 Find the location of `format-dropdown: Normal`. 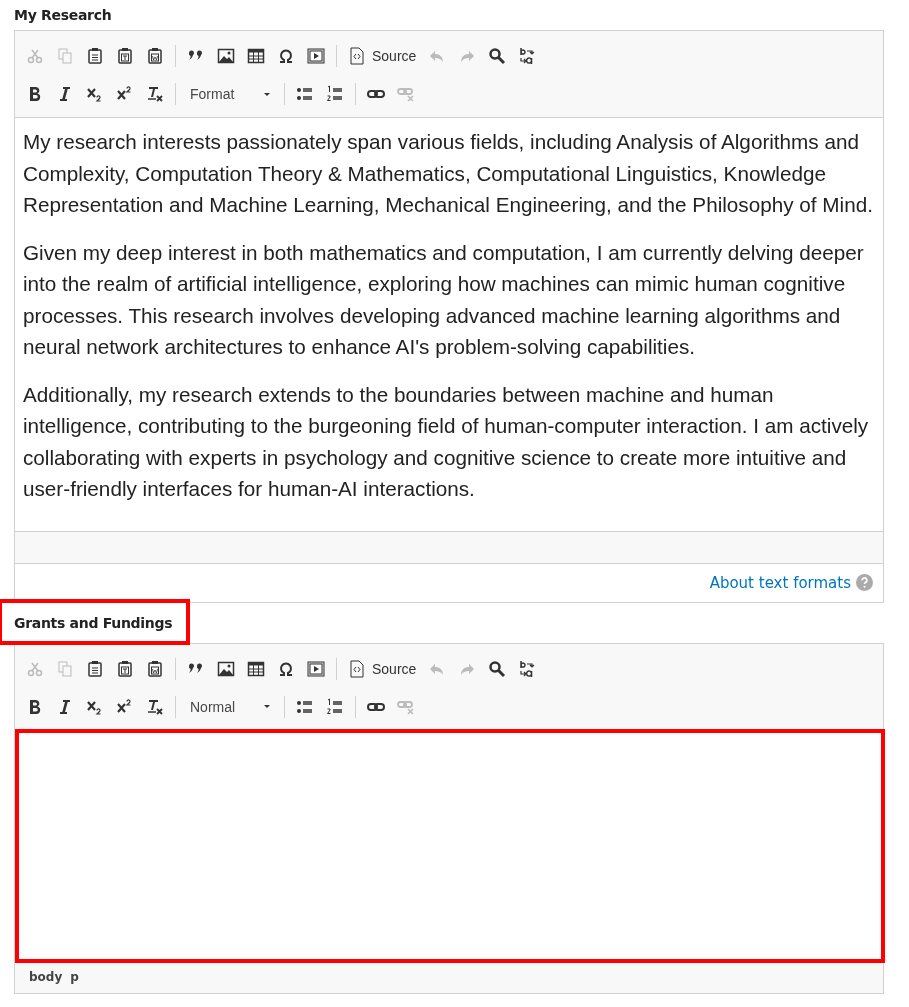

format-dropdown: Normal is located at coordinates (230, 706).